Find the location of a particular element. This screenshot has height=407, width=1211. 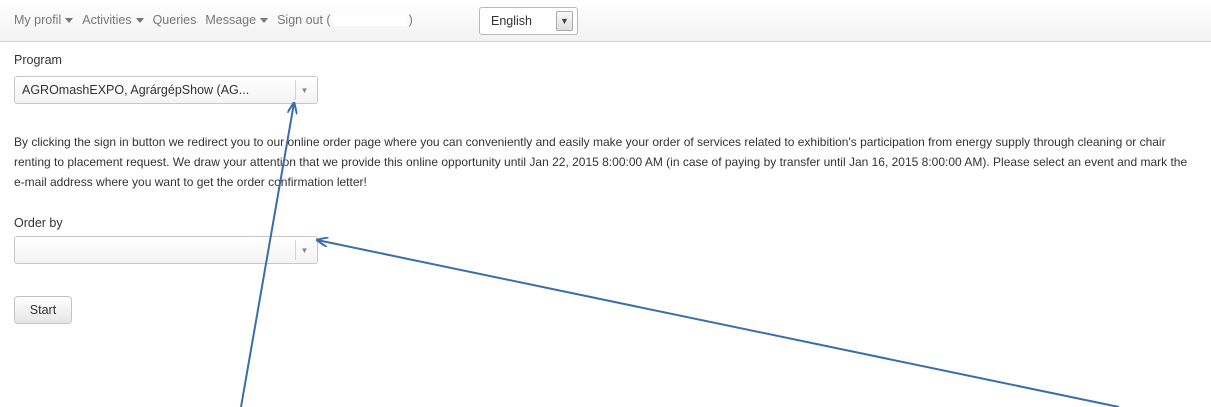

nav-sign-out: Sign out () is located at coordinates (345, 20).